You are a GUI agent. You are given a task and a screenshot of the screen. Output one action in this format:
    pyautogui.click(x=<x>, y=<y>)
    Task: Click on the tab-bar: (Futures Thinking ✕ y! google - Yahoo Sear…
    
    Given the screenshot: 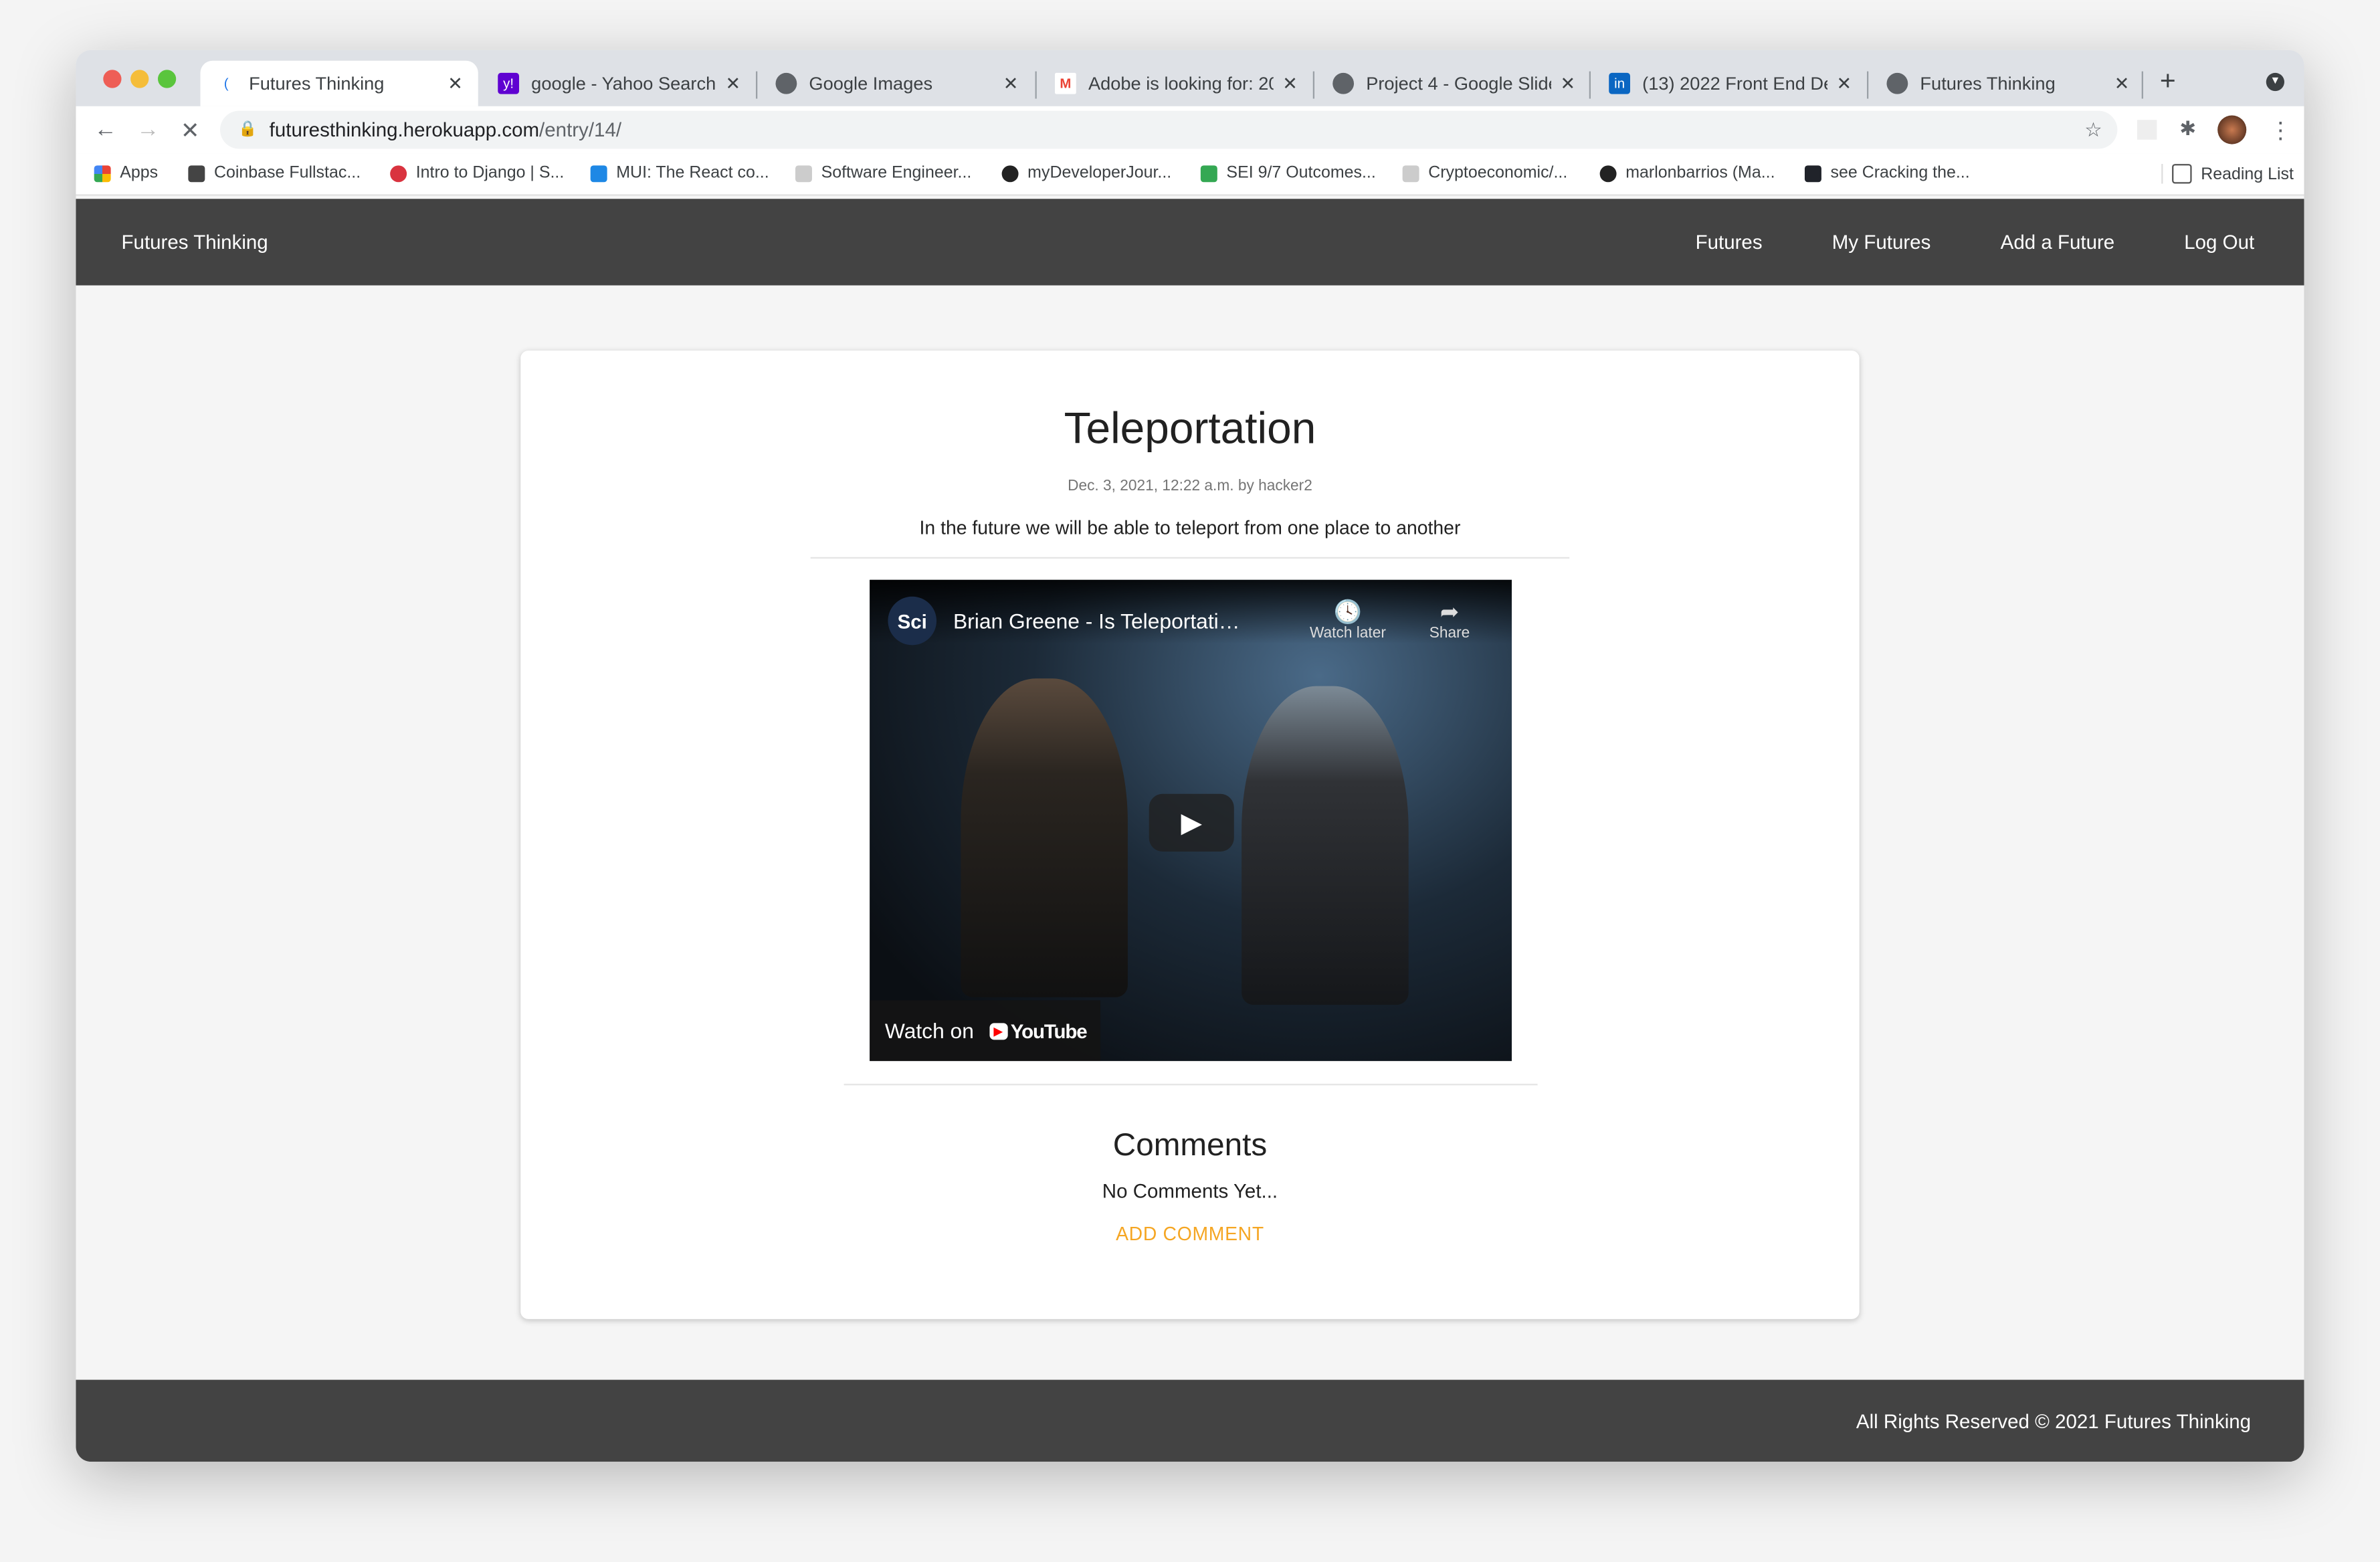 What is the action you would take?
    pyautogui.click(x=1190, y=78)
    